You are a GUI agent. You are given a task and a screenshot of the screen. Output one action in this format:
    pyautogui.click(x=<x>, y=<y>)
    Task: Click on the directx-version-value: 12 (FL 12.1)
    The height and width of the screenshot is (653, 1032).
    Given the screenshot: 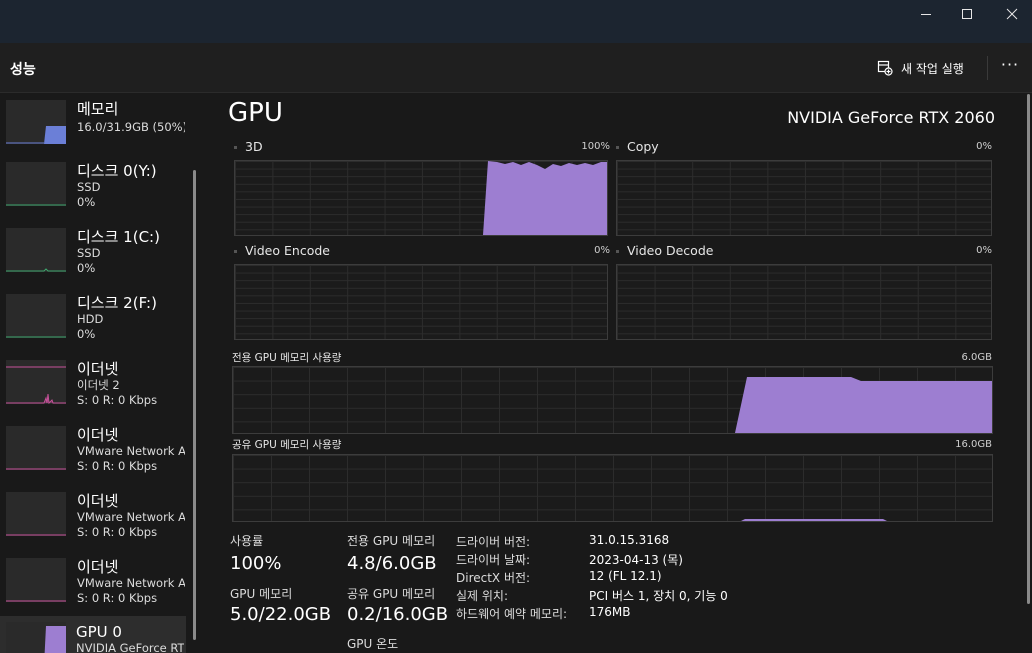 What is the action you would take?
    pyautogui.click(x=625, y=576)
    